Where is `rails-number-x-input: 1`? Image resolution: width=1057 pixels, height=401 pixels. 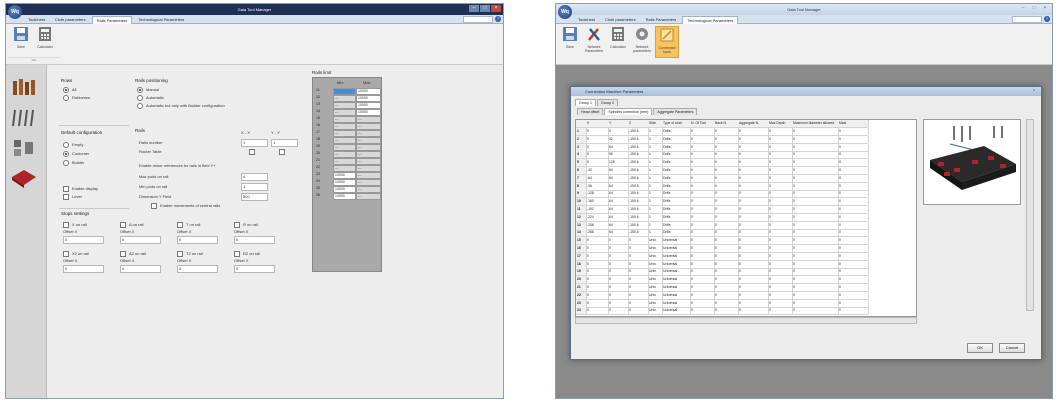
rails-number-x-input: 1 is located at coordinates (254, 143).